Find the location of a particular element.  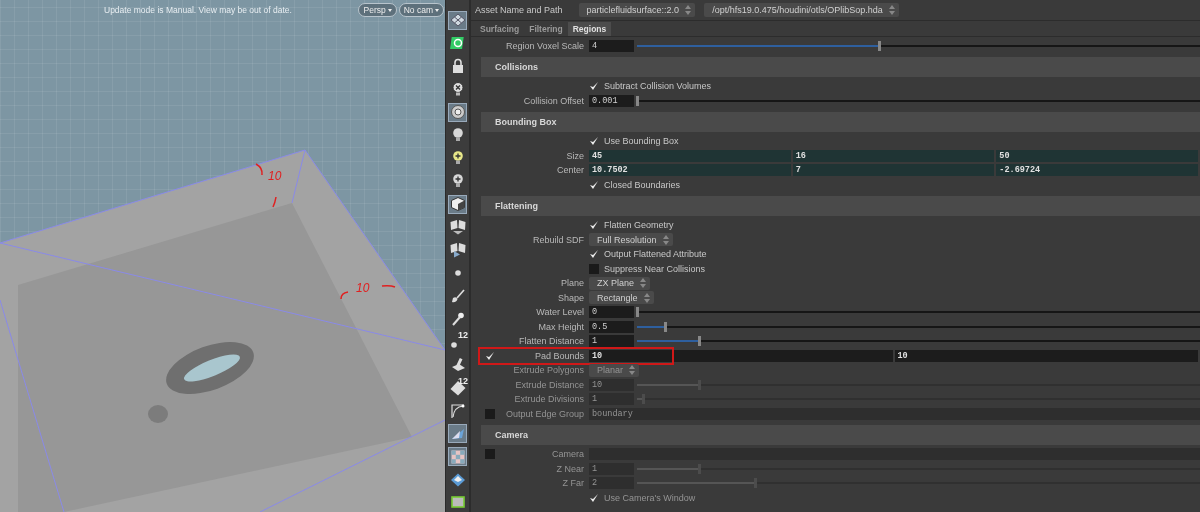

number-field: 0 is located at coordinates (611, 312).